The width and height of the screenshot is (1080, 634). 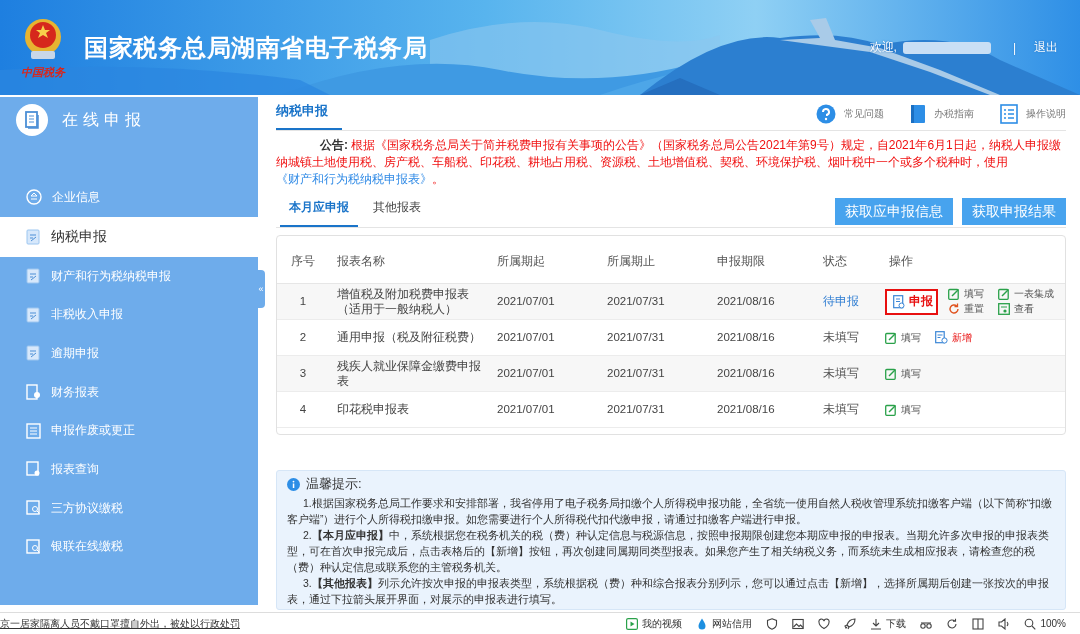 I want to click on sidebar-item: 纳税申报, so click(x=129, y=236).